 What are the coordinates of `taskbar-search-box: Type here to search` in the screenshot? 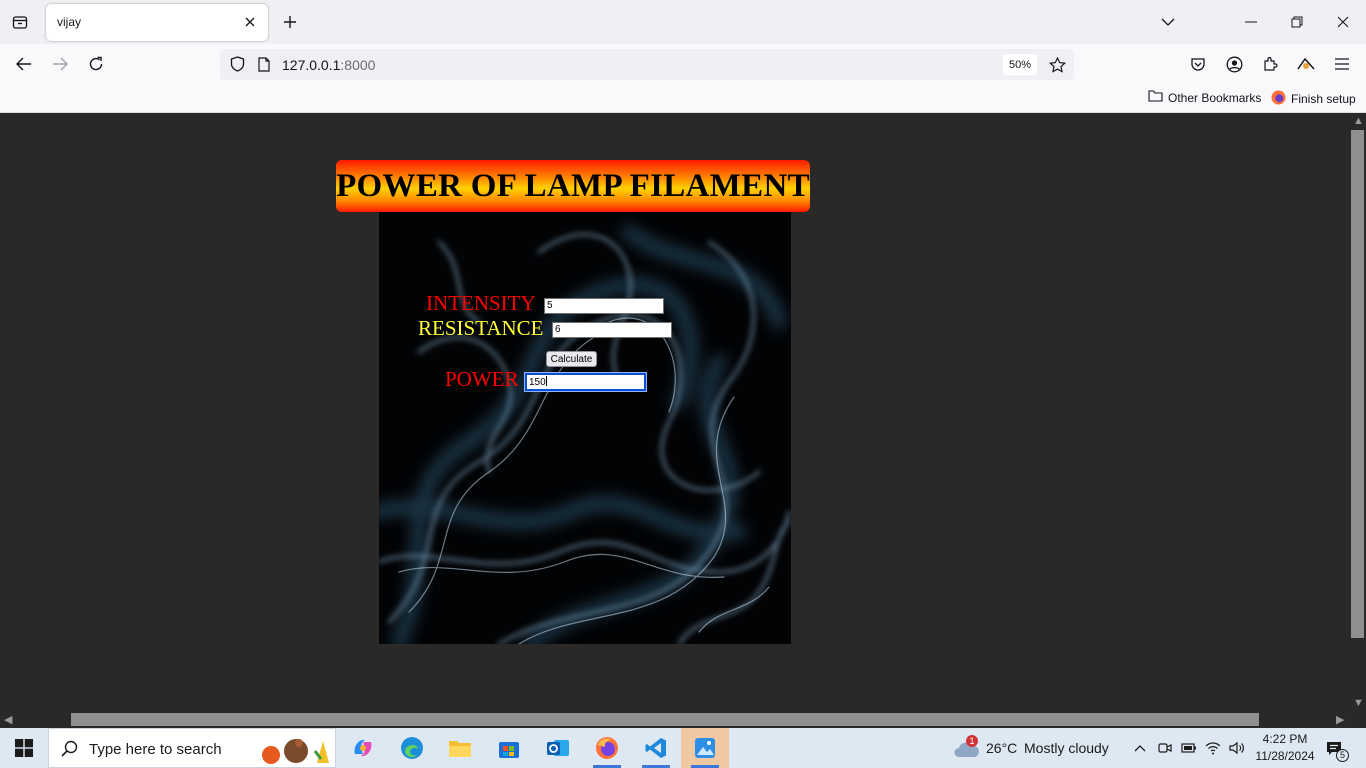 It's located at (192, 748).